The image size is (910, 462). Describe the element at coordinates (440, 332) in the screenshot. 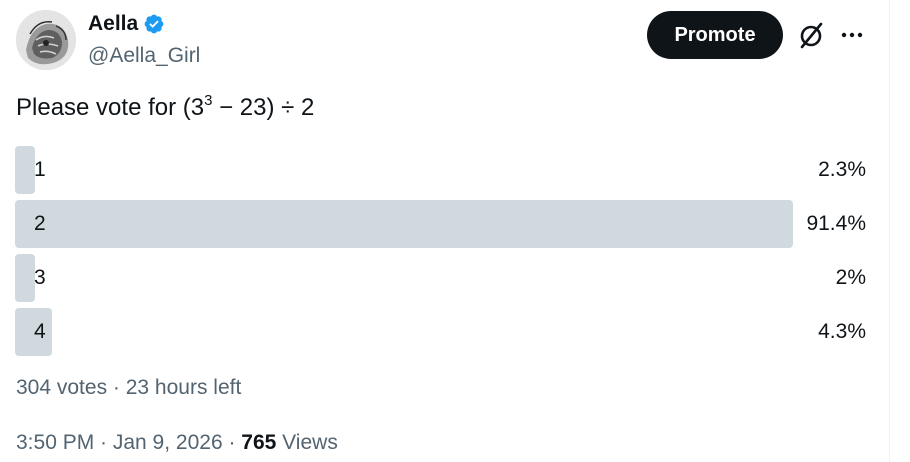

I see `poll-option: 4 4.3%` at that location.